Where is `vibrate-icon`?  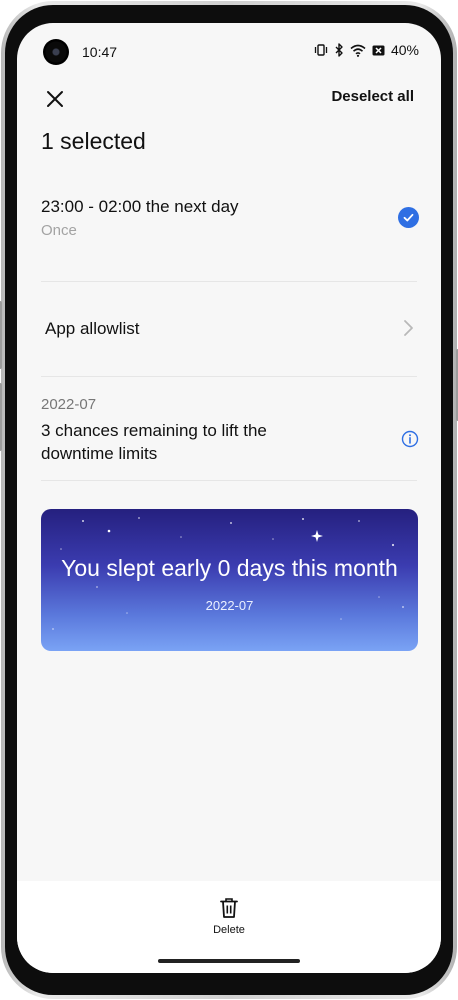
vibrate-icon is located at coordinates (321, 50).